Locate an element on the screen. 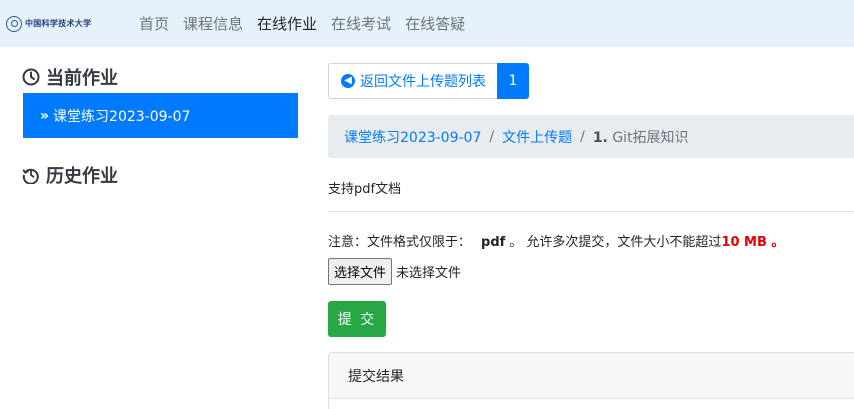  submit-button: 提 交 is located at coordinates (357, 319).